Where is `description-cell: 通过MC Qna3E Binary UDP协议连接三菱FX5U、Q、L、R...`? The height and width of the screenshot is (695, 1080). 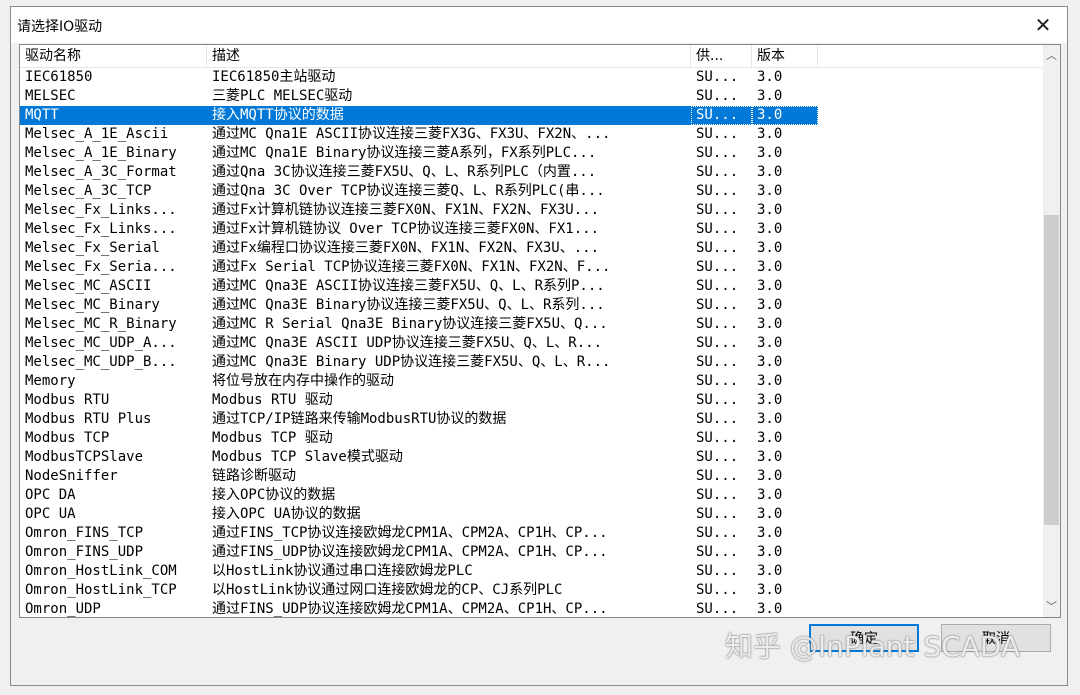 description-cell: 通过MC Qna3E Binary UDP协议连接三菱FX5U、Q、L、R... is located at coordinates (411, 362).